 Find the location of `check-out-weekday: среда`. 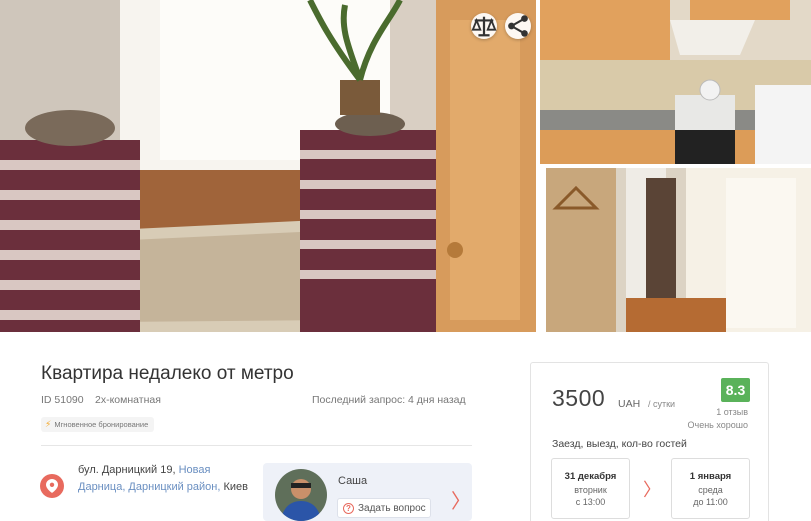

check-out-weekday: среда is located at coordinates (710, 490).